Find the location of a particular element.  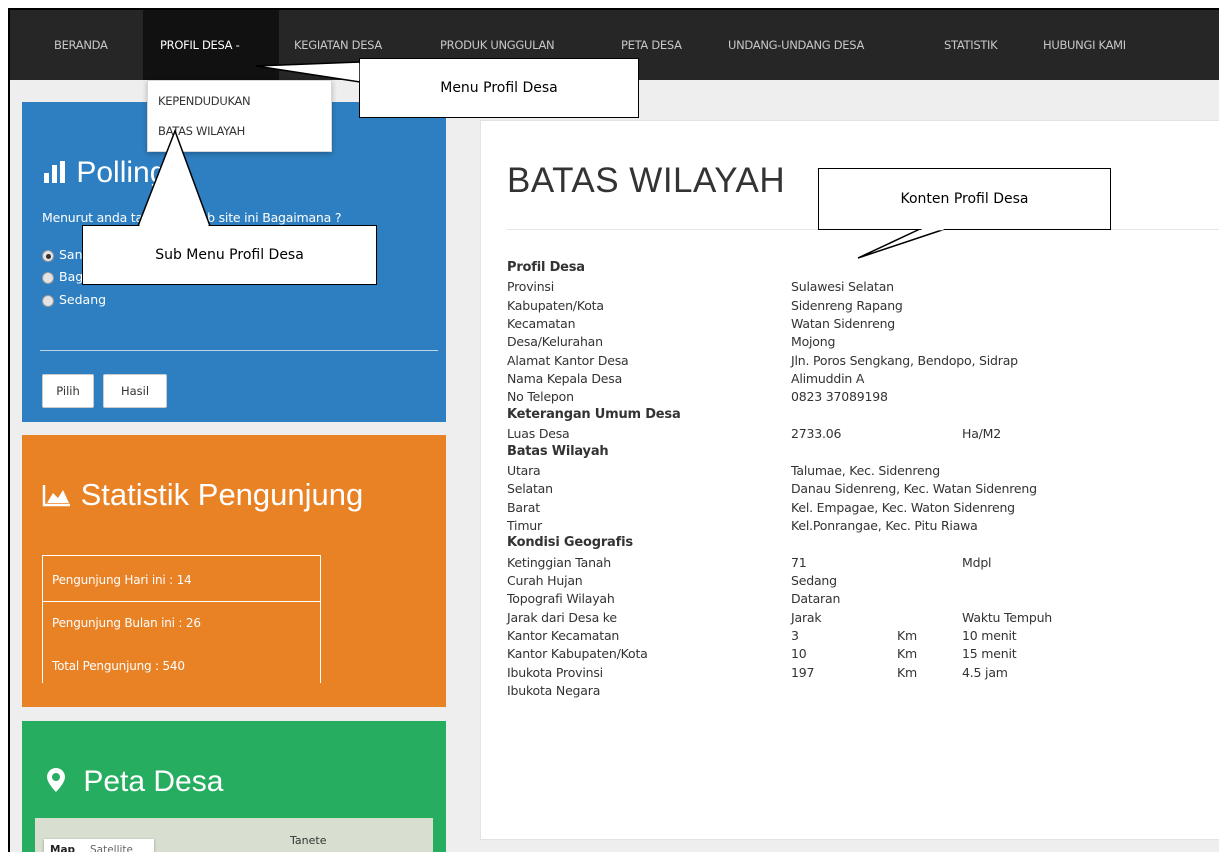

nav-beranda: BERANDA is located at coordinates (81, 45).